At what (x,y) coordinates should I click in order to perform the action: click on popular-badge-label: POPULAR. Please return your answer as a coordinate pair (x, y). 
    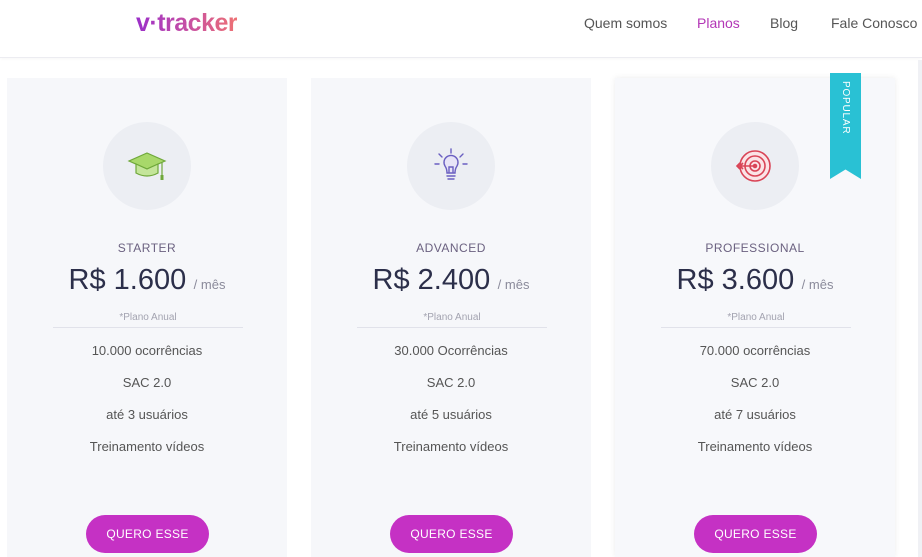
    Looking at the image, I should click on (845, 108).